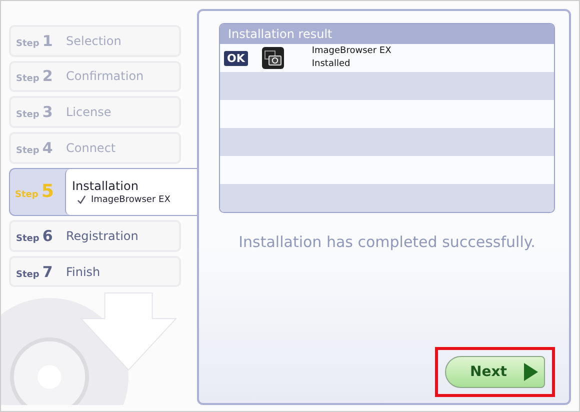 This screenshot has height=412, width=580. I want to click on next-button: Next, so click(495, 372).